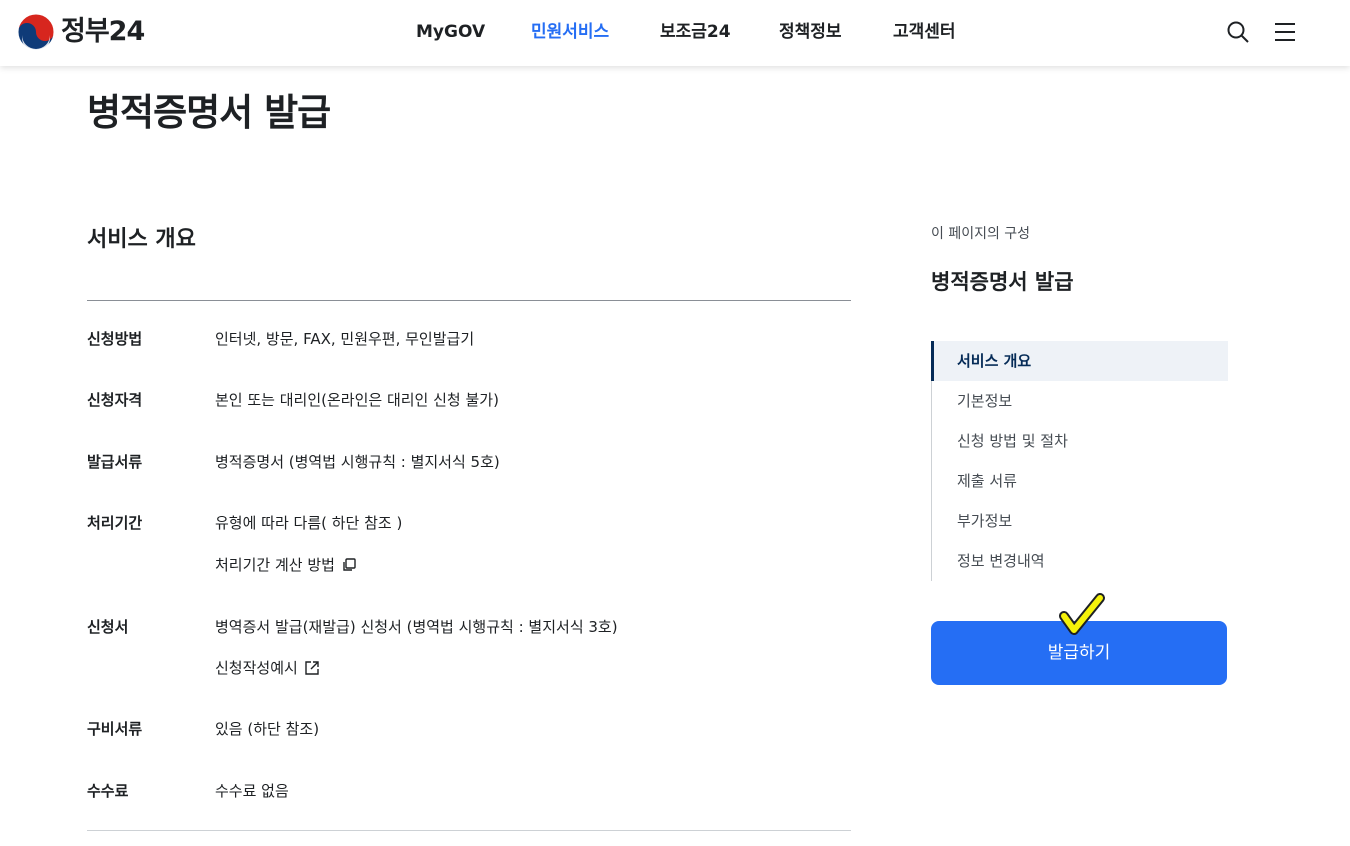  Describe the element at coordinates (345, 339) in the screenshot. I see `row-value-method: 인터넷, 방문, FAX, 민원우편, 무인발급기` at that location.